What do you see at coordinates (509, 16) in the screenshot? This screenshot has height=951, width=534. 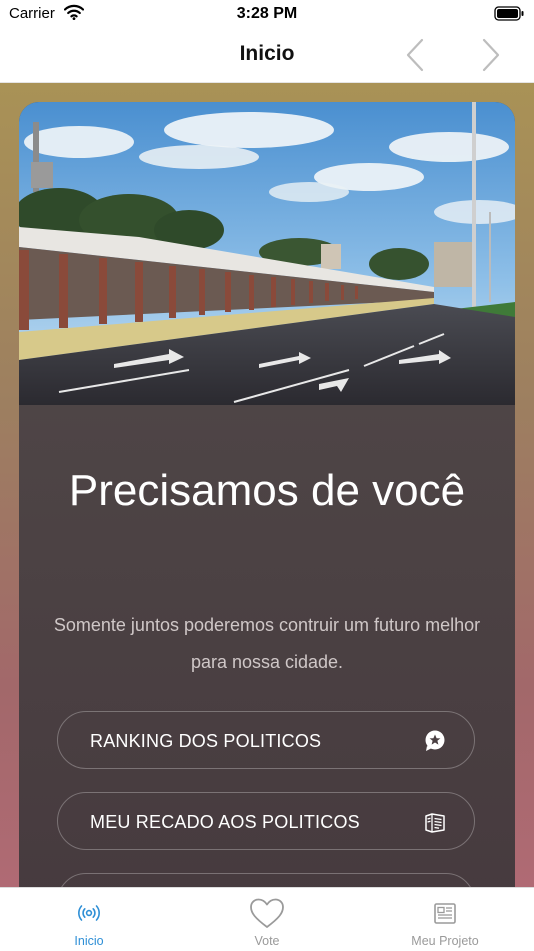 I see `battery-icon` at bounding box center [509, 16].